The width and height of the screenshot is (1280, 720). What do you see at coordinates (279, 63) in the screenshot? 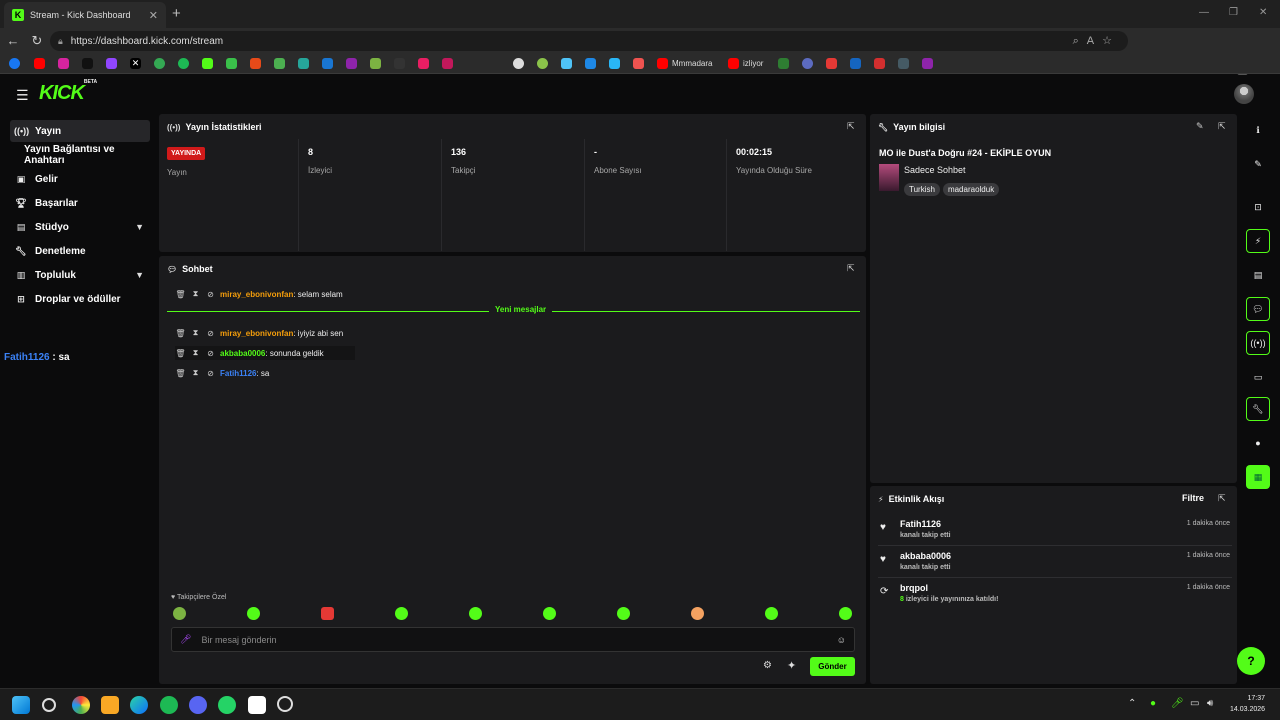
I see `download-site-icon` at bounding box center [279, 63].